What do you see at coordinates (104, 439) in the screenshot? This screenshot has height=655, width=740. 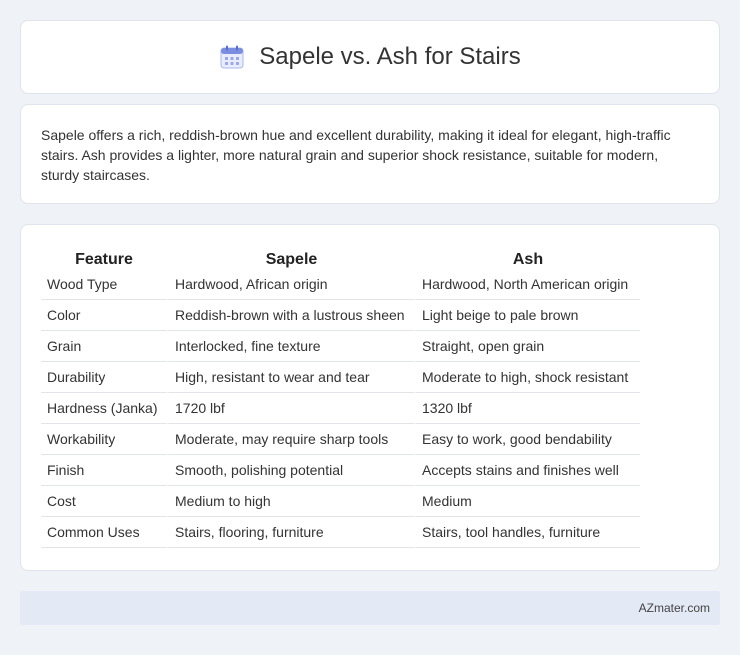 I see `feature-cell: Workability` at bounding box center [104, 439].